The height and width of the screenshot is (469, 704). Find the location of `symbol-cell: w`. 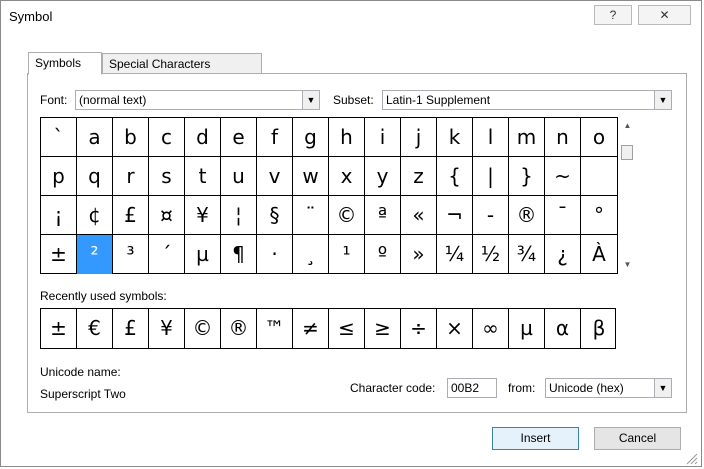

symbol-cell: w is located at coordinates (311, 176).